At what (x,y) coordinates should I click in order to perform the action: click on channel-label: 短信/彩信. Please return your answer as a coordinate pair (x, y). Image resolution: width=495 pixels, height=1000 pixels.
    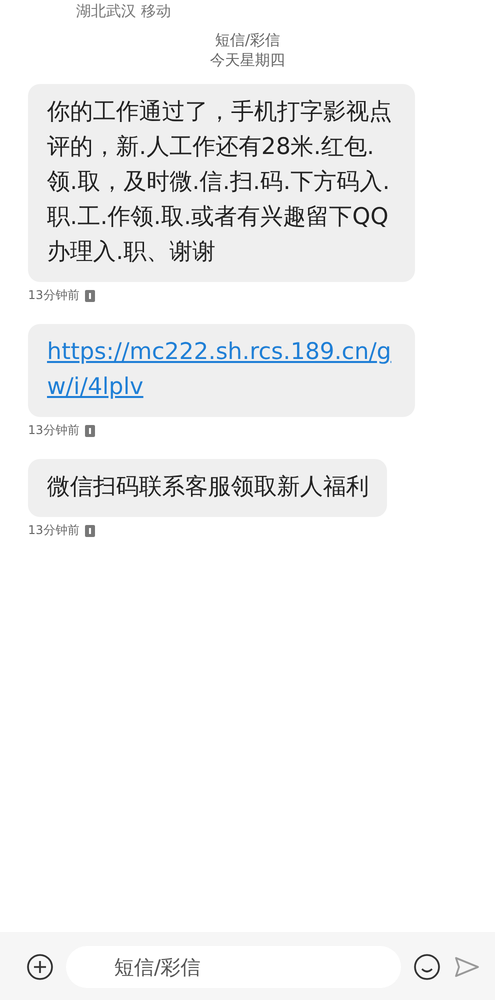
    Looking at the image, I should click on (247, 40).